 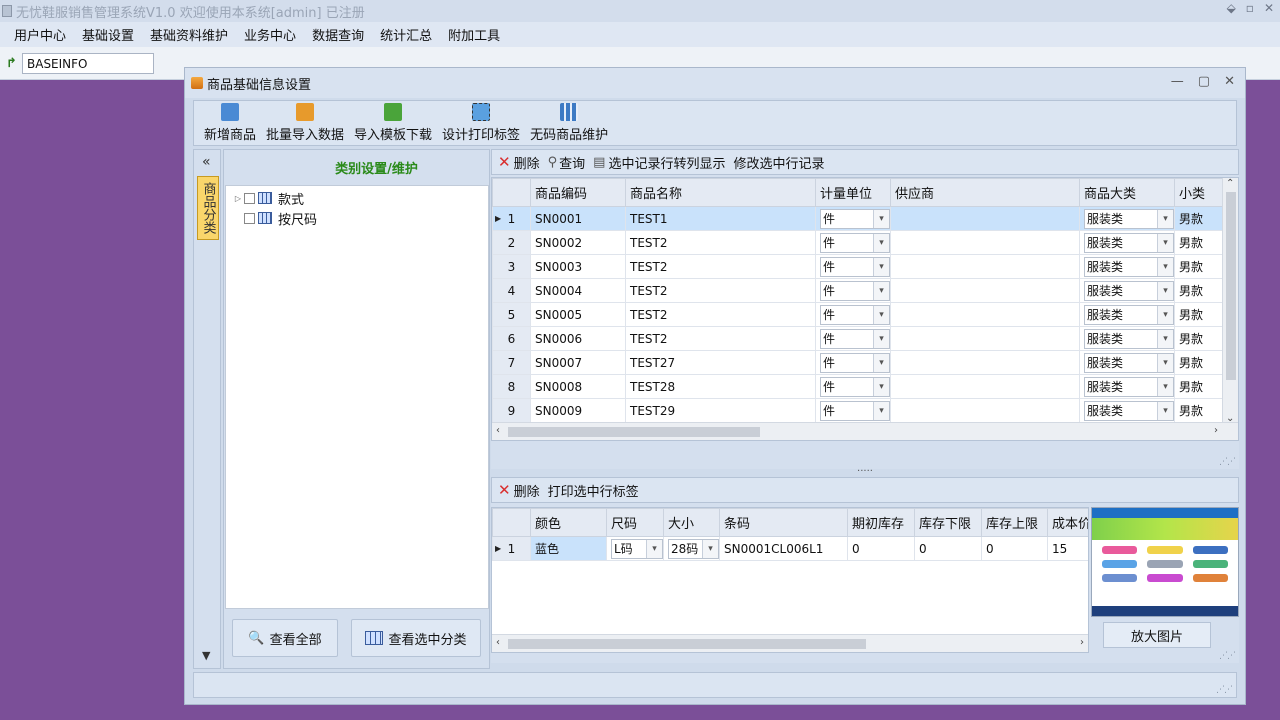 I want to click on col-barcode: 条码, so click(x=783, y=522).